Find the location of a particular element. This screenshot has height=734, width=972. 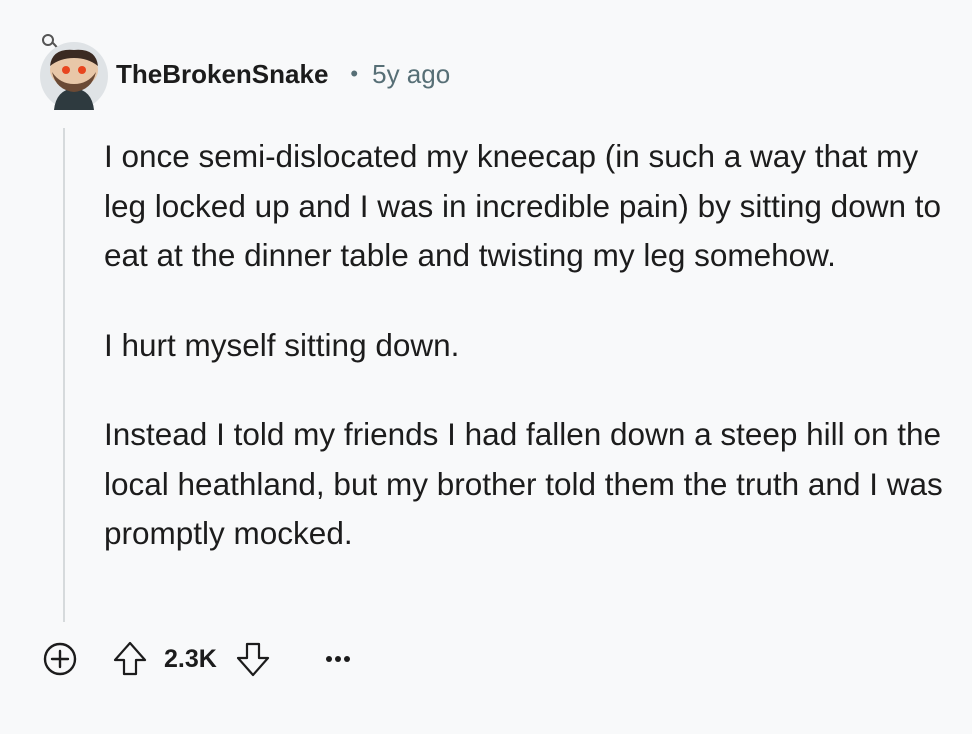

comment-paragraph: I hurt myself sitting down. is located at coordinates (282, 344).